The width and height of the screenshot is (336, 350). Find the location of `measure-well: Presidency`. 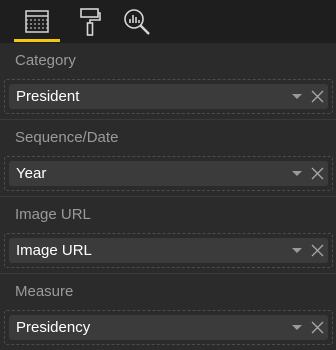

measure-well: Presidency is located at coordinates (168, 327).